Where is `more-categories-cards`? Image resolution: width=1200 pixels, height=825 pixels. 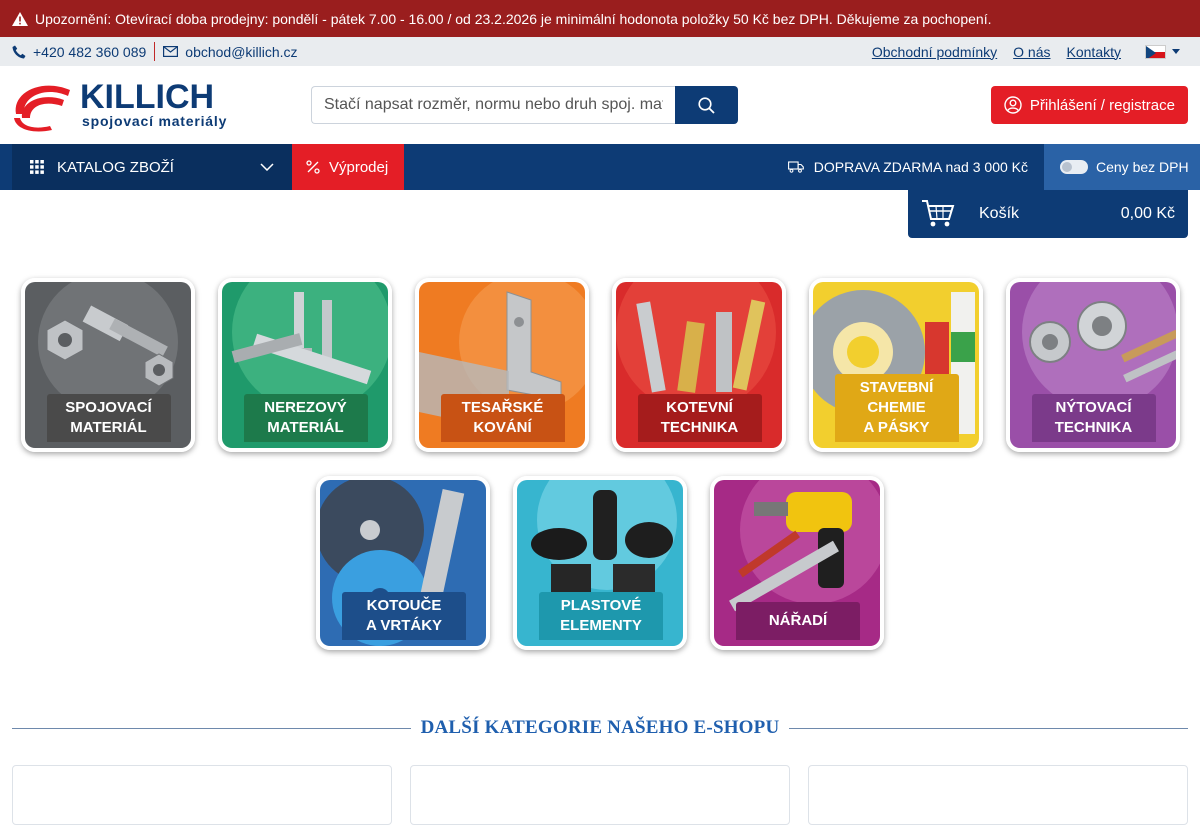
more-categories-cards is located at coordinates (600, 795).